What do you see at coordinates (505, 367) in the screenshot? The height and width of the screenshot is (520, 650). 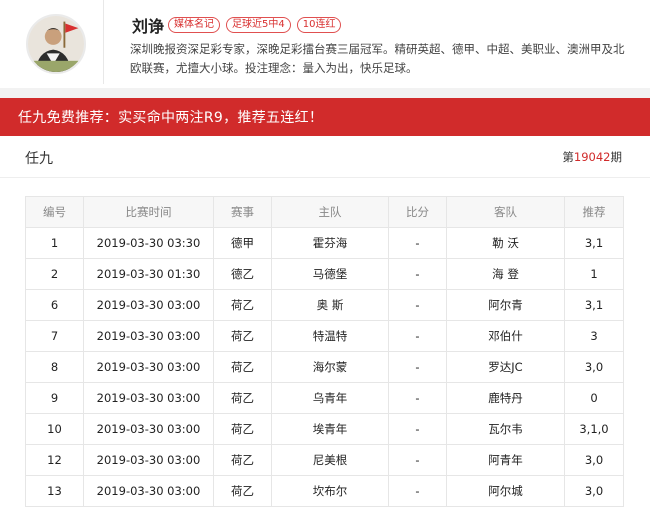 I see `cell-away-team: 罗达JC` at bounding box center [505, 367].